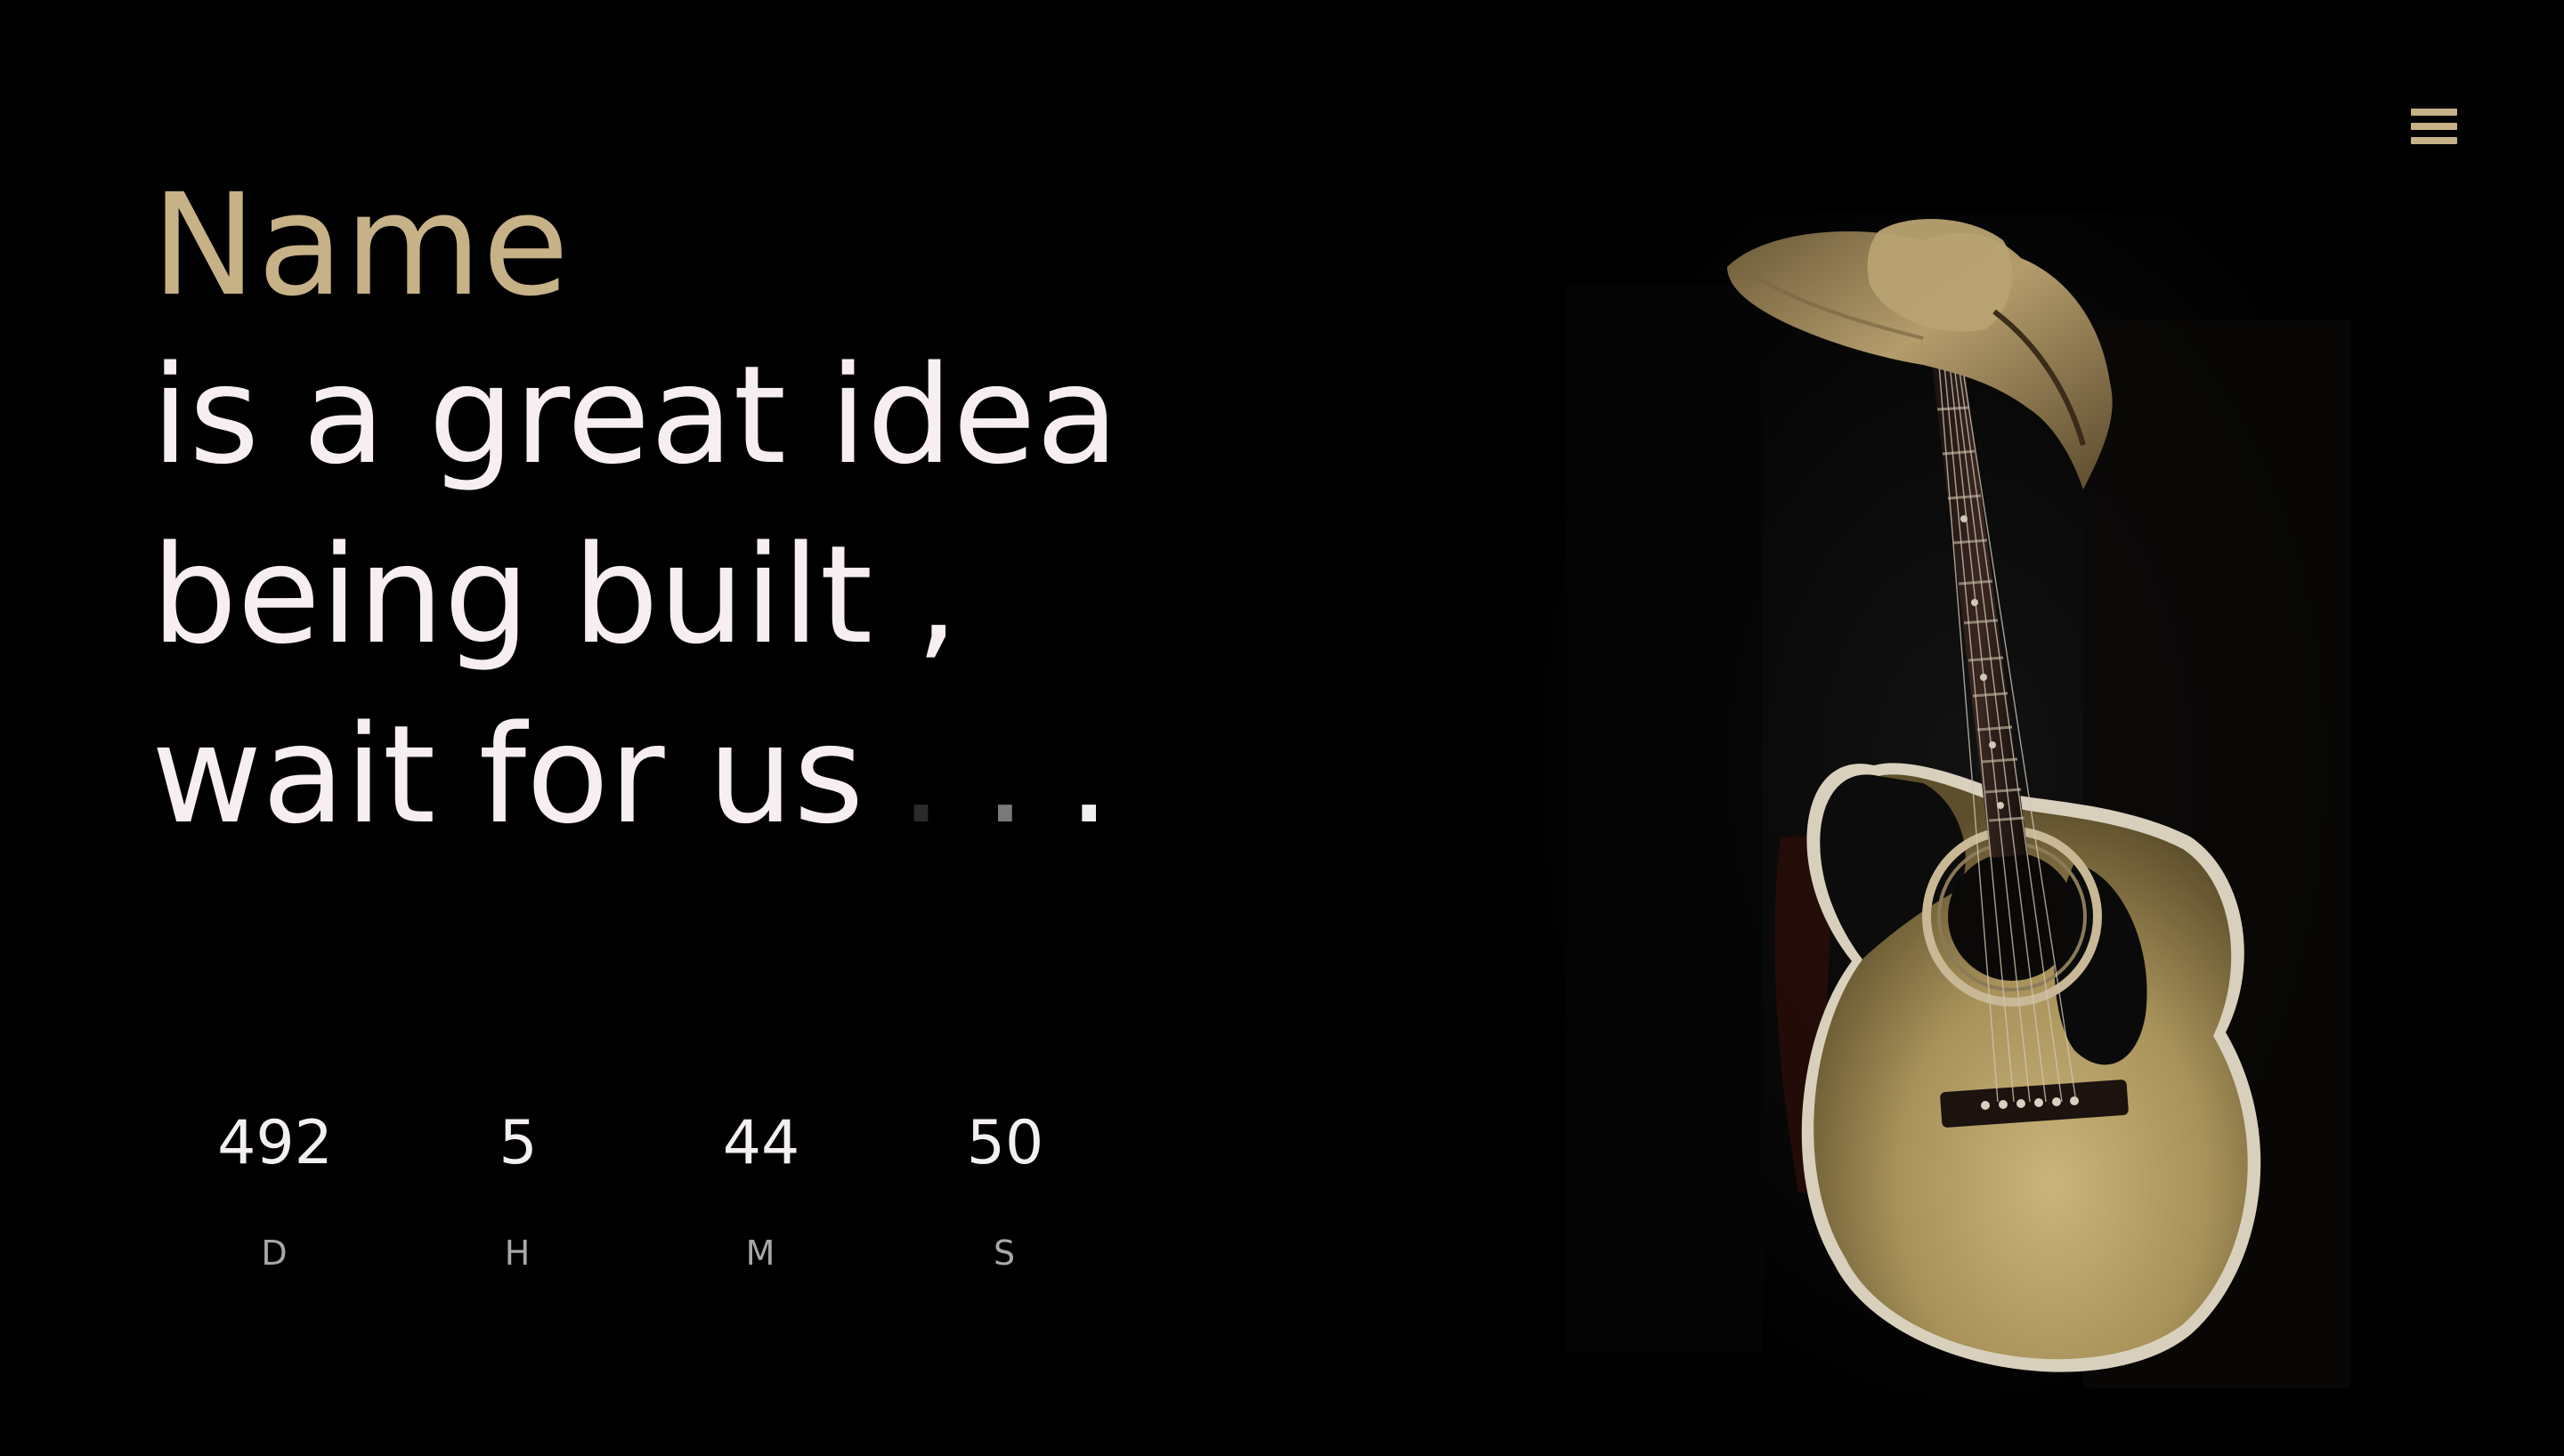 This screenshot has width=2564, height=1456. Describe the element at coordinates (555, 595) in the screenshot. I see `tagline-line-2: being built ,` at that location.